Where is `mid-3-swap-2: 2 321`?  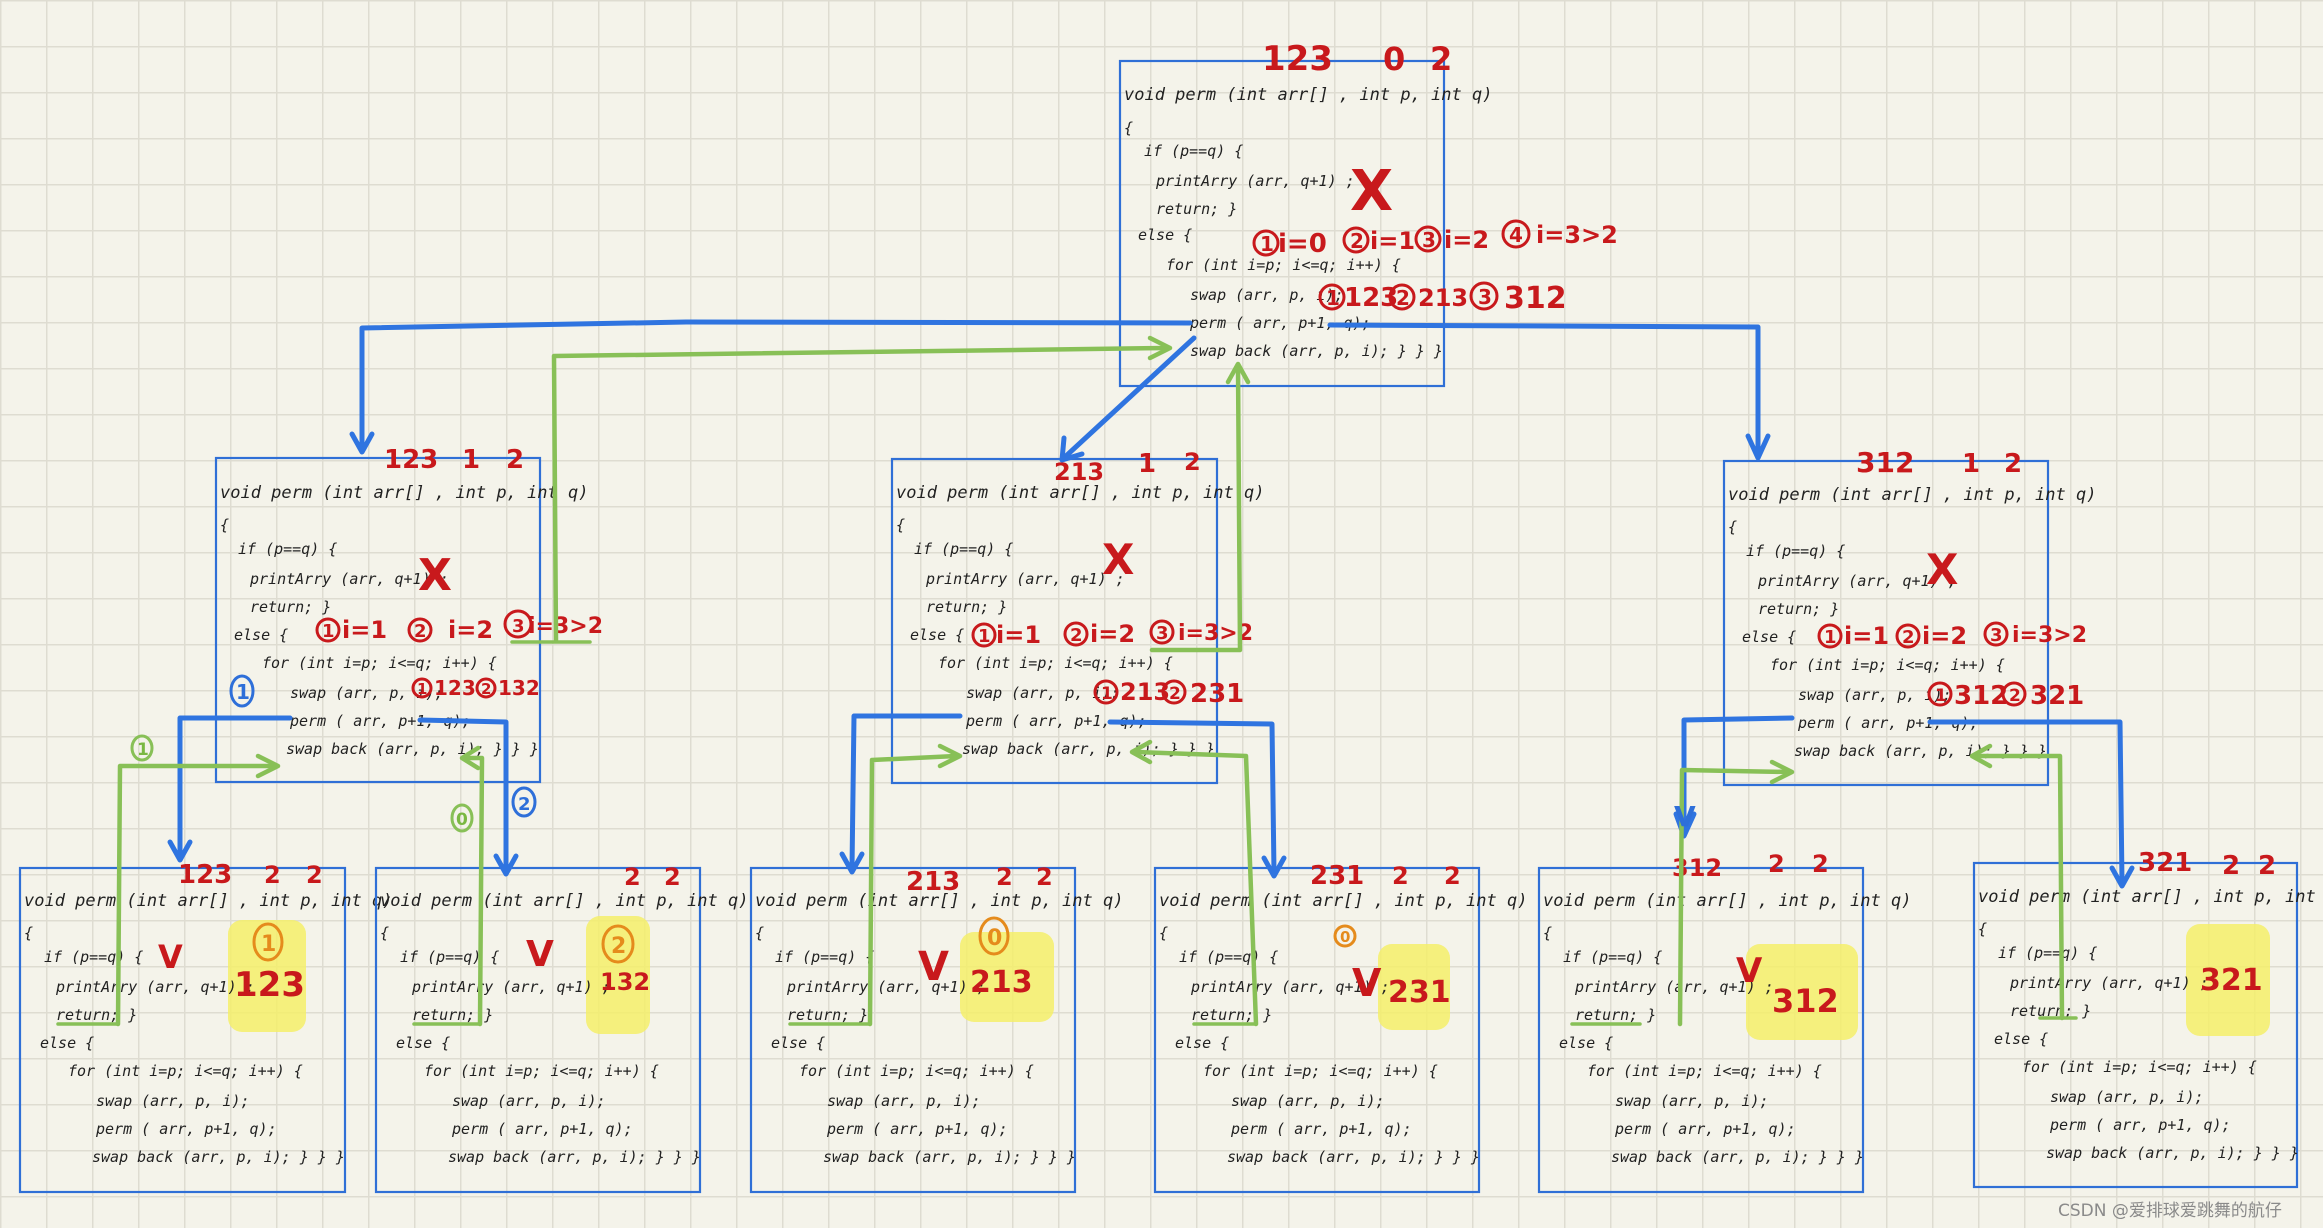 mid-3-swap-2: 2 321 is located at coordinates (2042, 696).